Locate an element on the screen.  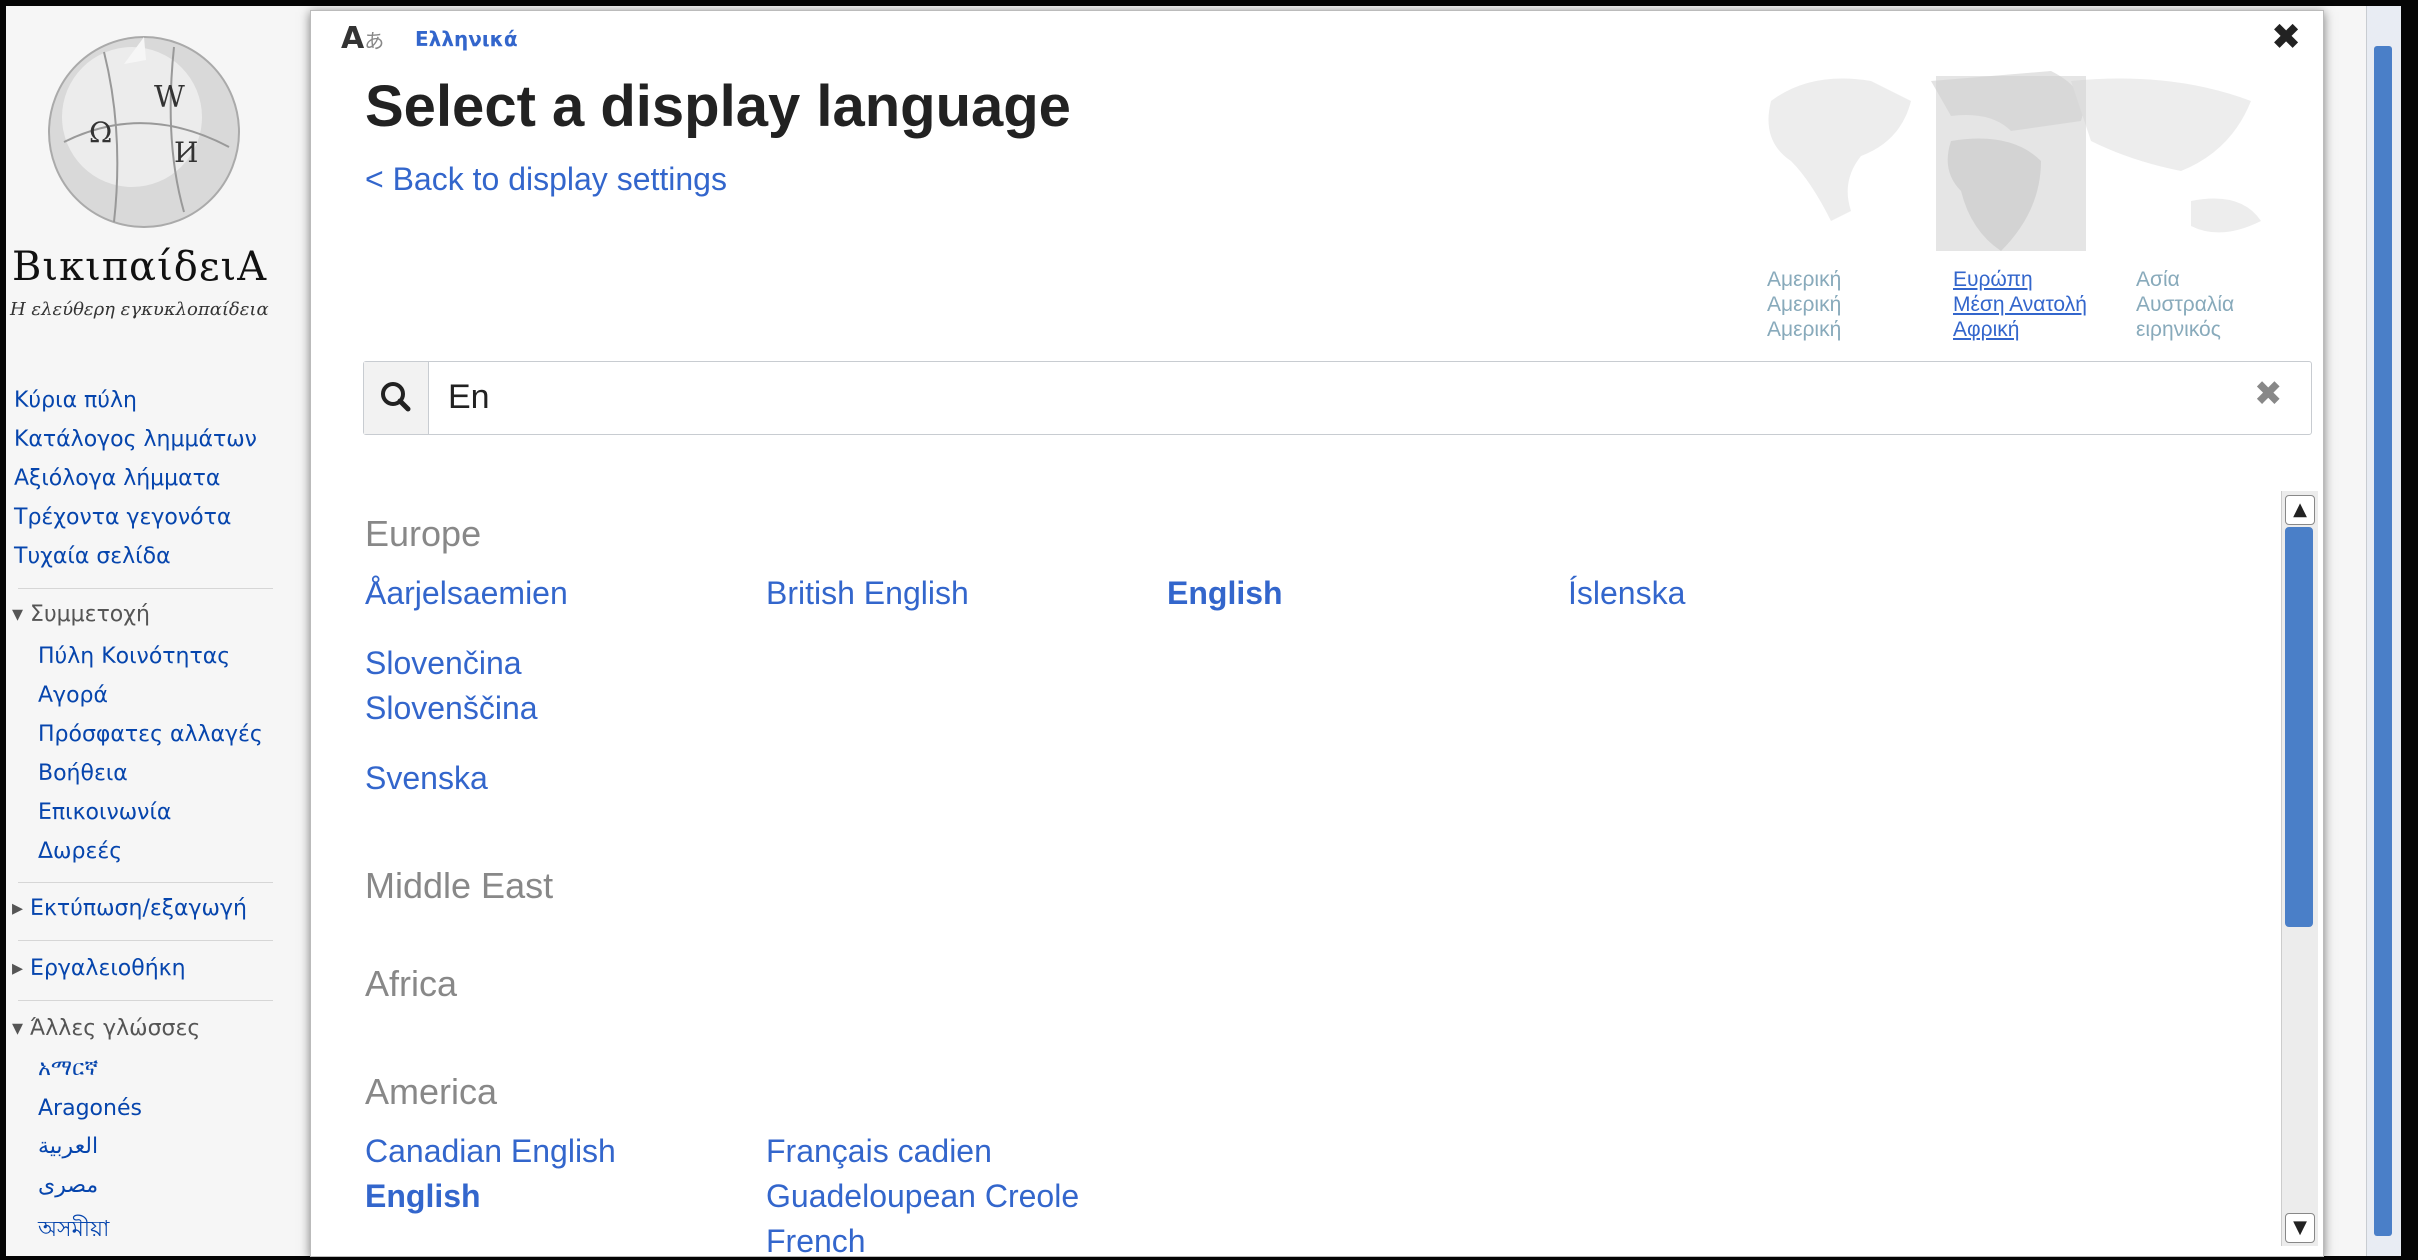
results-scrollbar: ▲ ▼ is located at coordinates (2299, 868).